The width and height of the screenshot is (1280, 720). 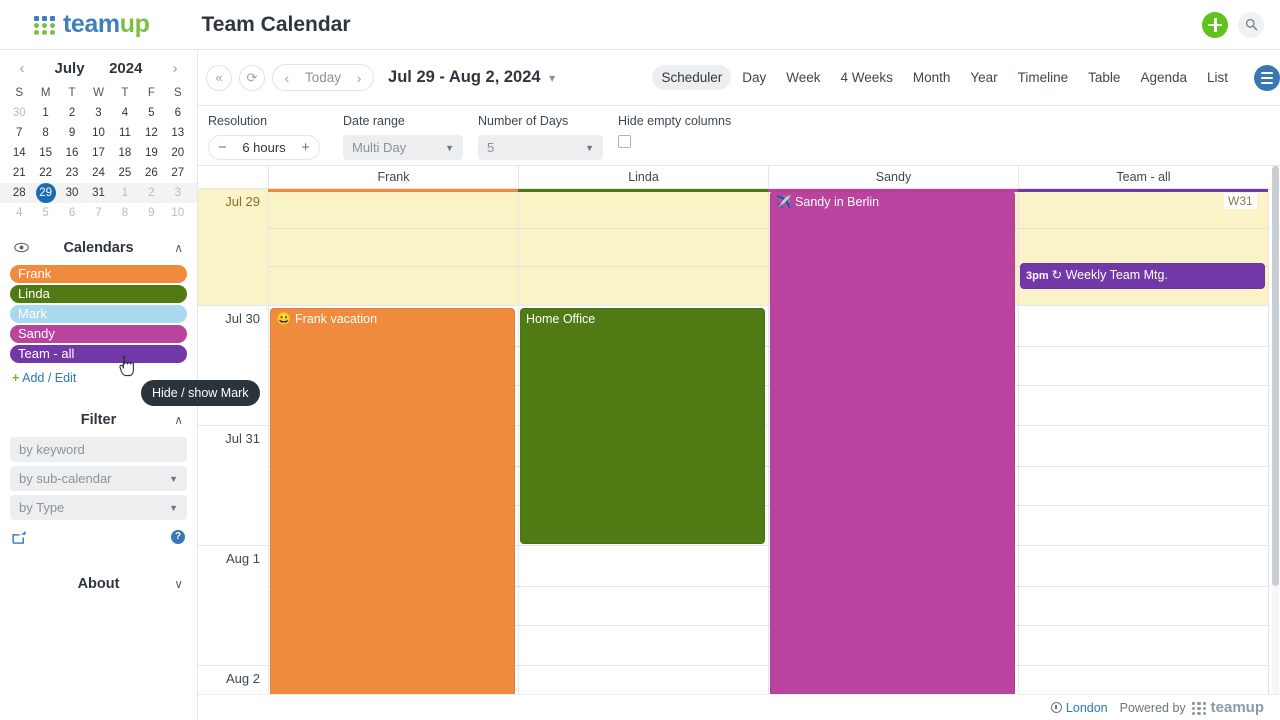 What do you see at coordinates (692, 77) in the screenshot?
I see `view-tab-scheduler: Scheduler` at bounding box center [692, 77].